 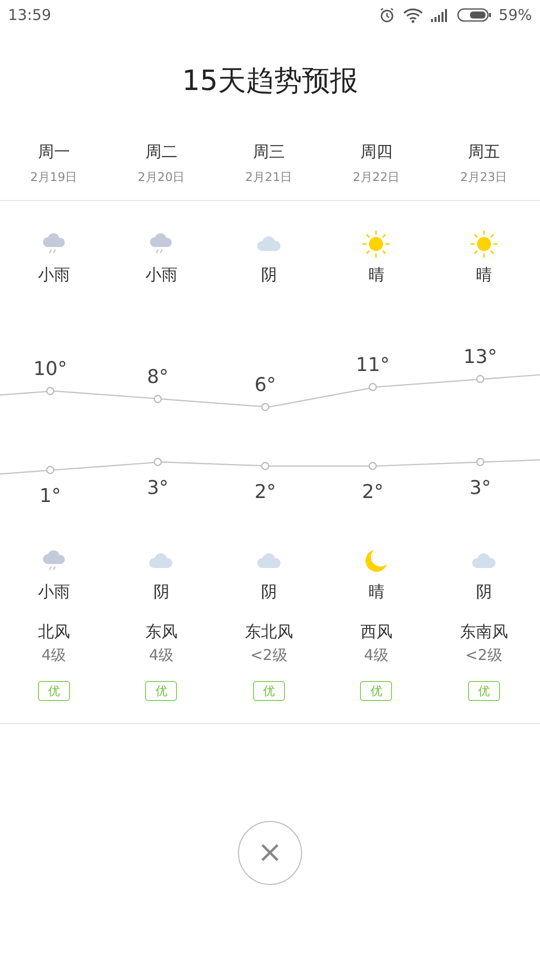 What do you see at coordinates (515, 15) in the screenshot?
I see `battery-percent: 59%` at bounding box center [515, 15].